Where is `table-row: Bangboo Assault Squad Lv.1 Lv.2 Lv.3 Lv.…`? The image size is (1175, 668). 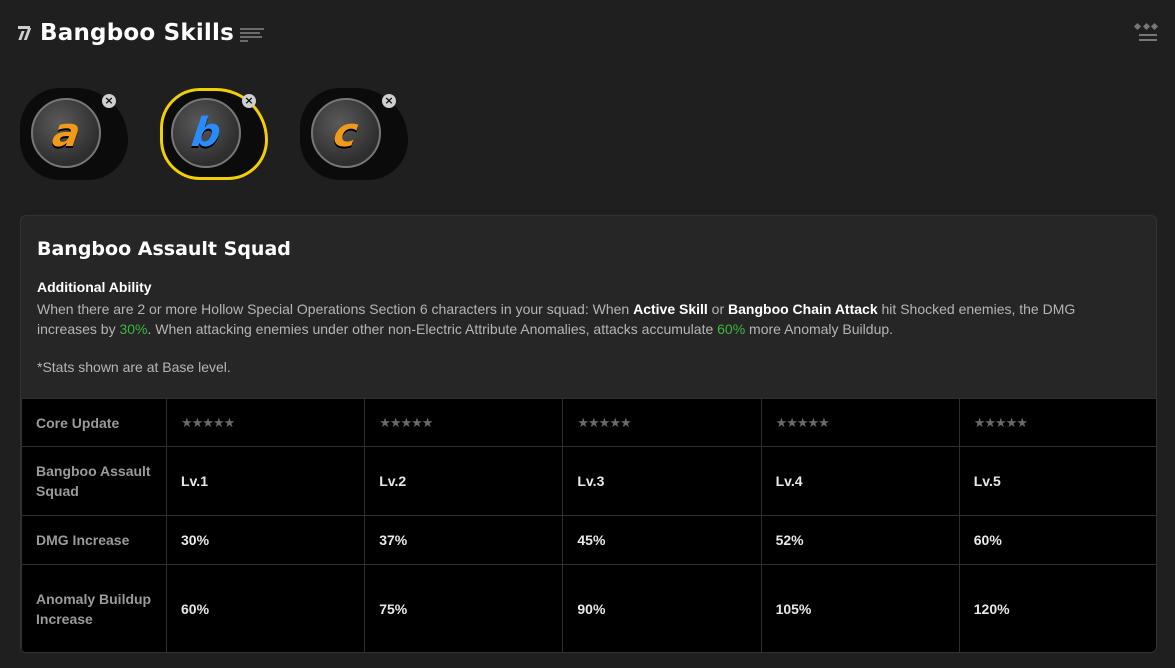
table-row: Bangboo Assault Squad Lv.1 Lv.2 Lv.3 Lv.… is located at coordinates (588, 481).